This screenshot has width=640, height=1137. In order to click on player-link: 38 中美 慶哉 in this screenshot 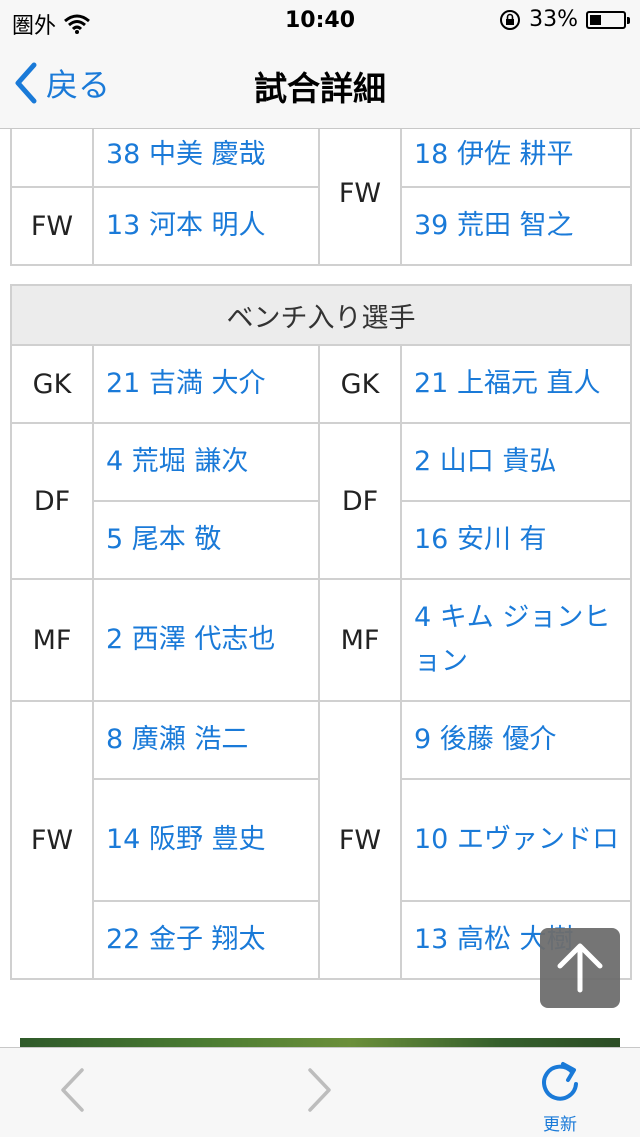, I will do `click(206, 158)`.